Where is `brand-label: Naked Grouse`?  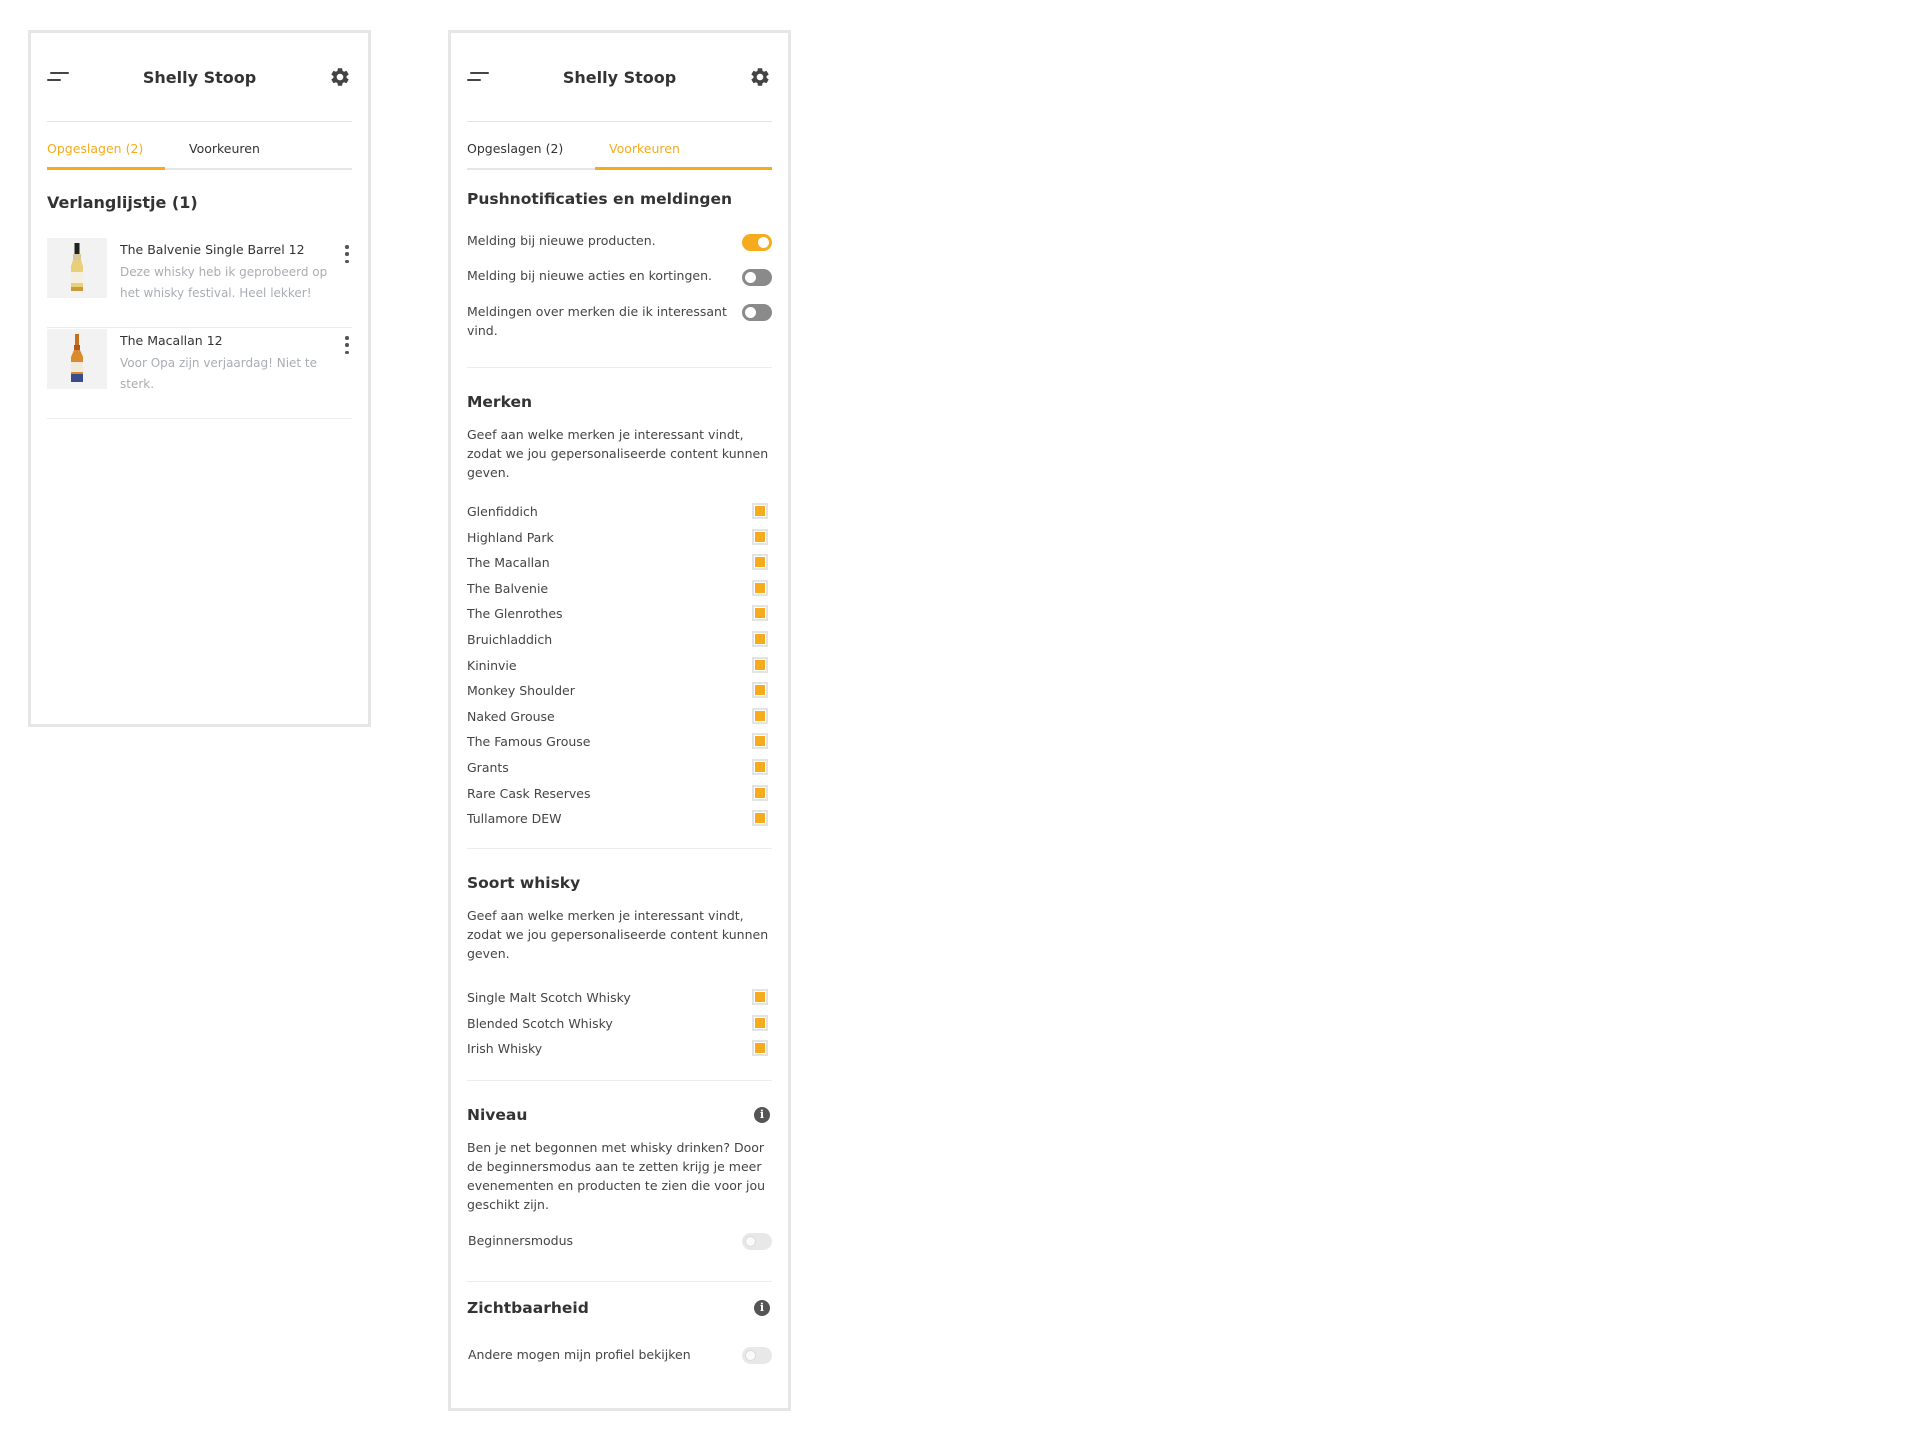 brand-label: Naked Grouse is located at coordinates (511, 716).